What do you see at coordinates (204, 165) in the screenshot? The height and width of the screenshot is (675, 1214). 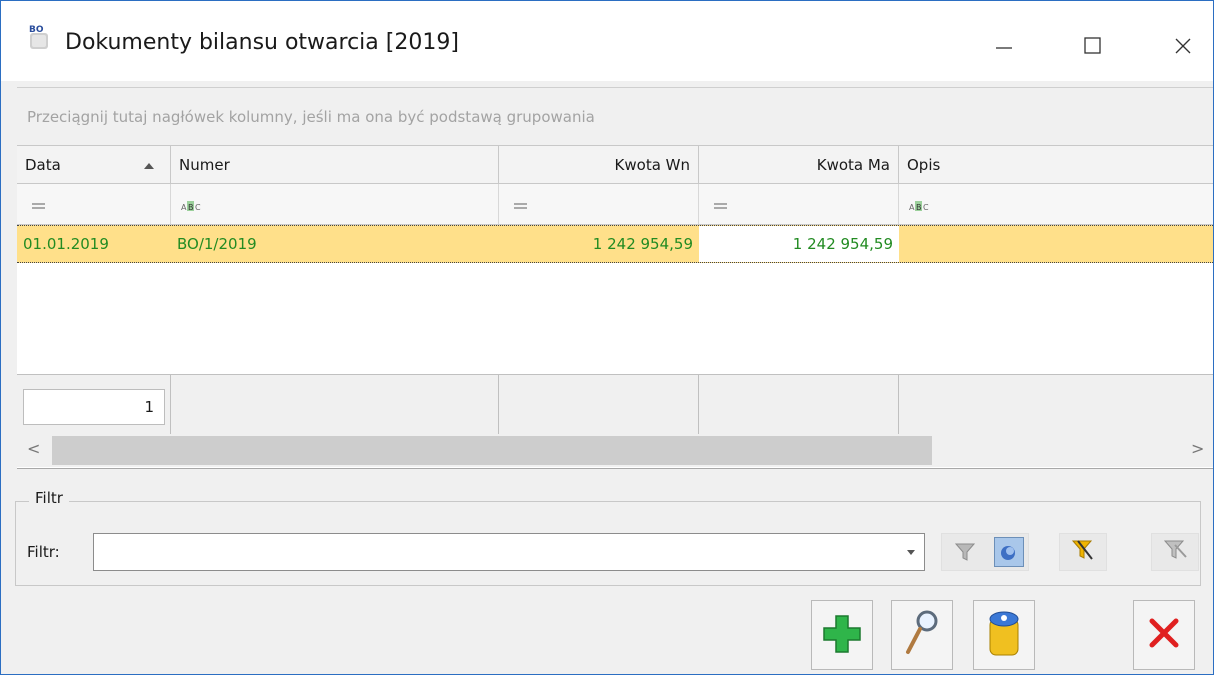 I see `column-header-label: Numer` at bounding box center [204, 165].